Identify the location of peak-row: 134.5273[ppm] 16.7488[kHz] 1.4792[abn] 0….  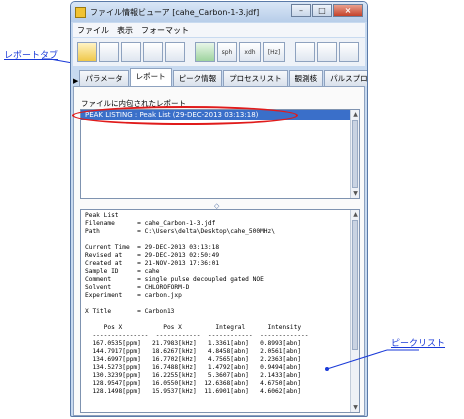
(193, 367).